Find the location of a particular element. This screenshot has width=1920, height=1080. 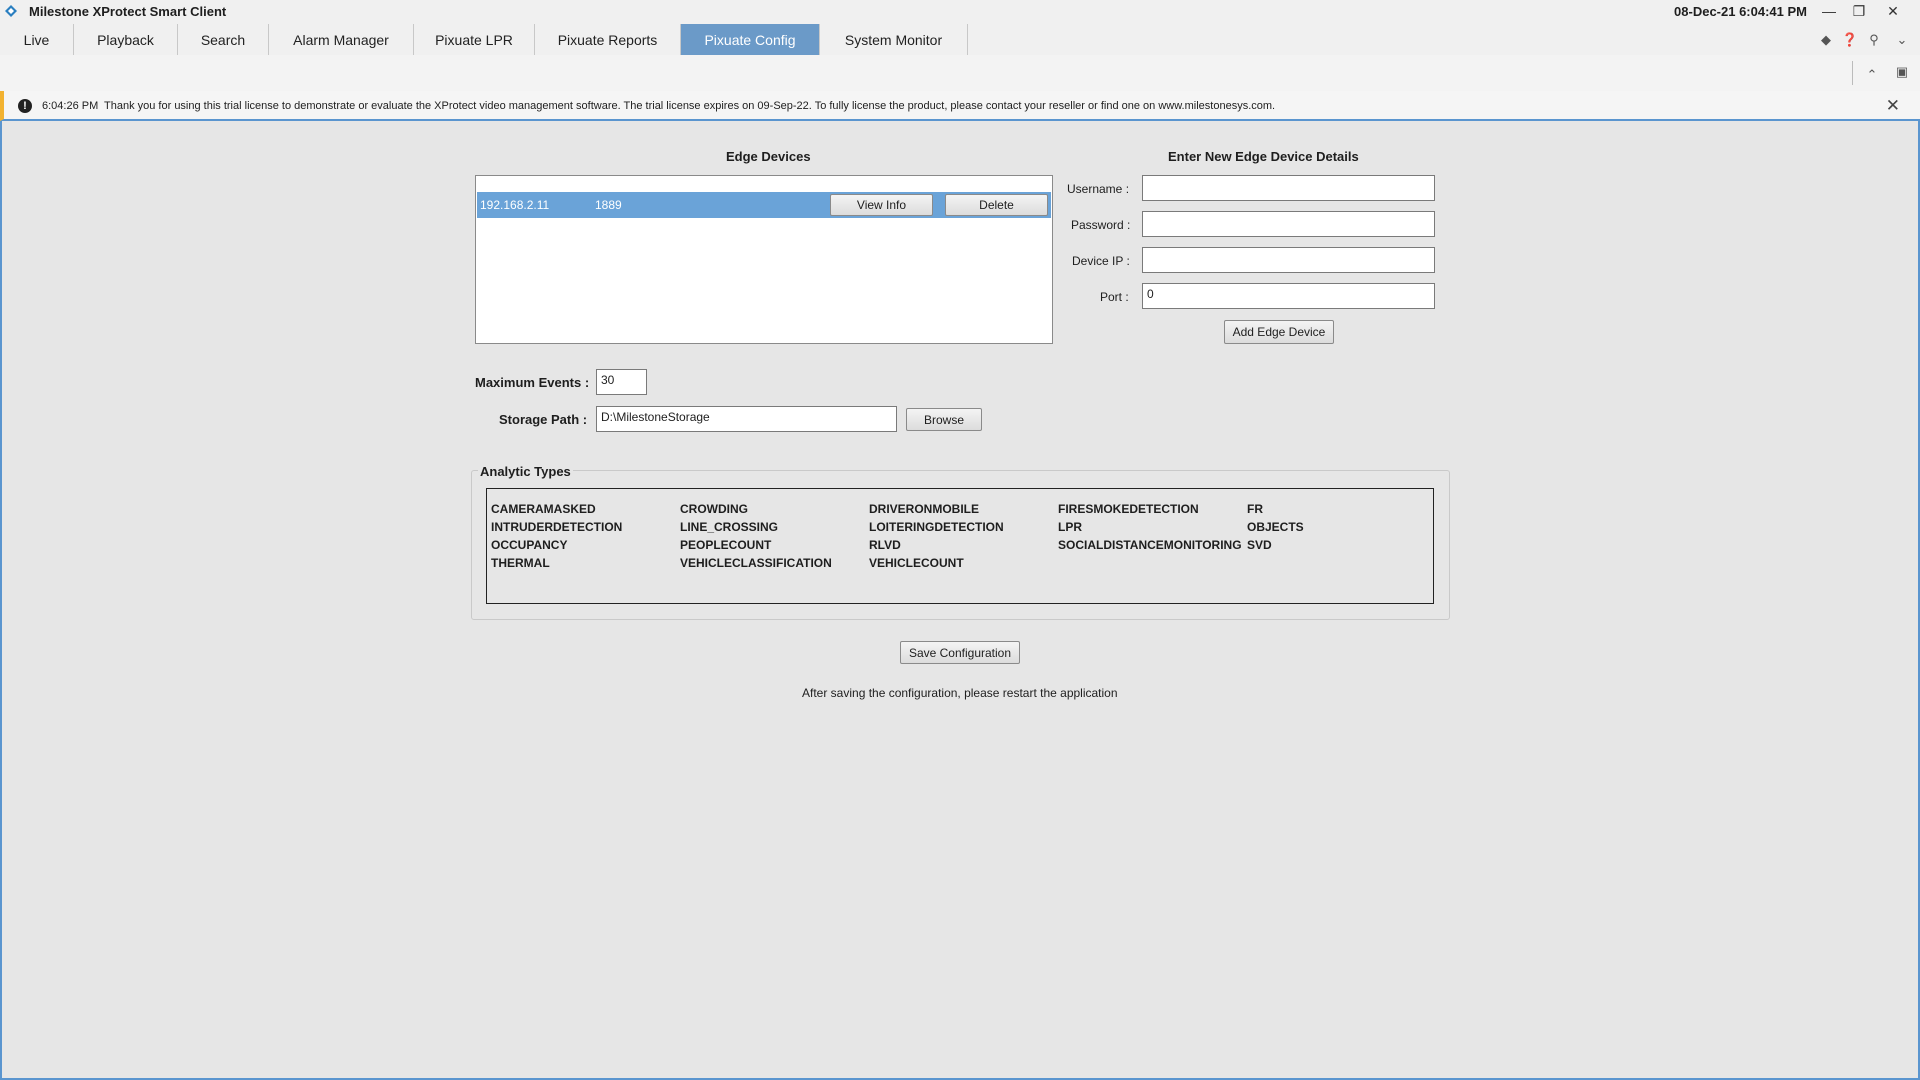

tab-search: Search is located at coordinates (223, 39).